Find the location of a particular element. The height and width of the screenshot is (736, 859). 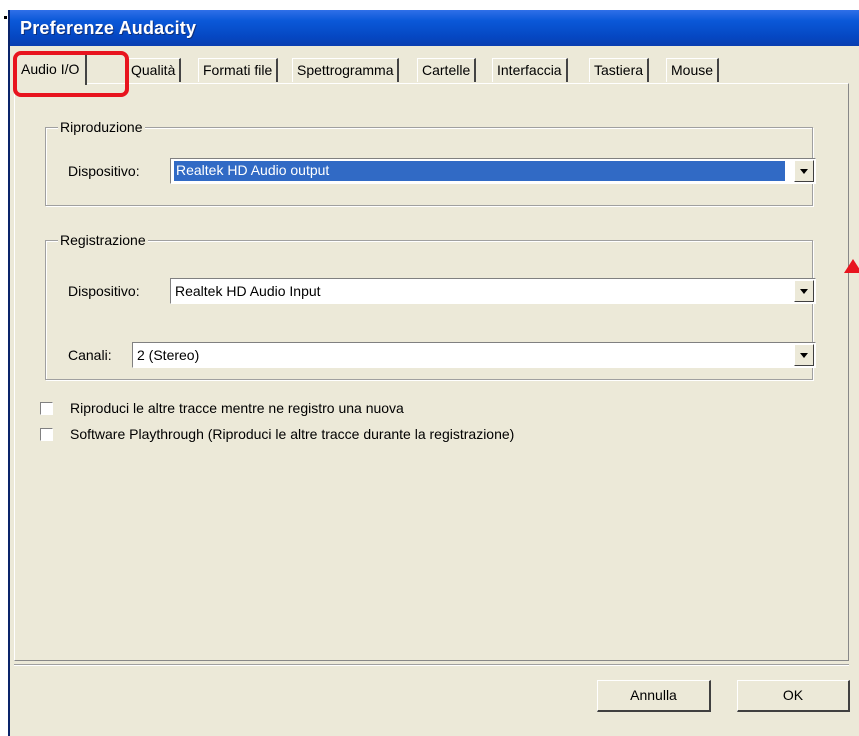

overdub-checkbox is located at coordinates (46, 408).